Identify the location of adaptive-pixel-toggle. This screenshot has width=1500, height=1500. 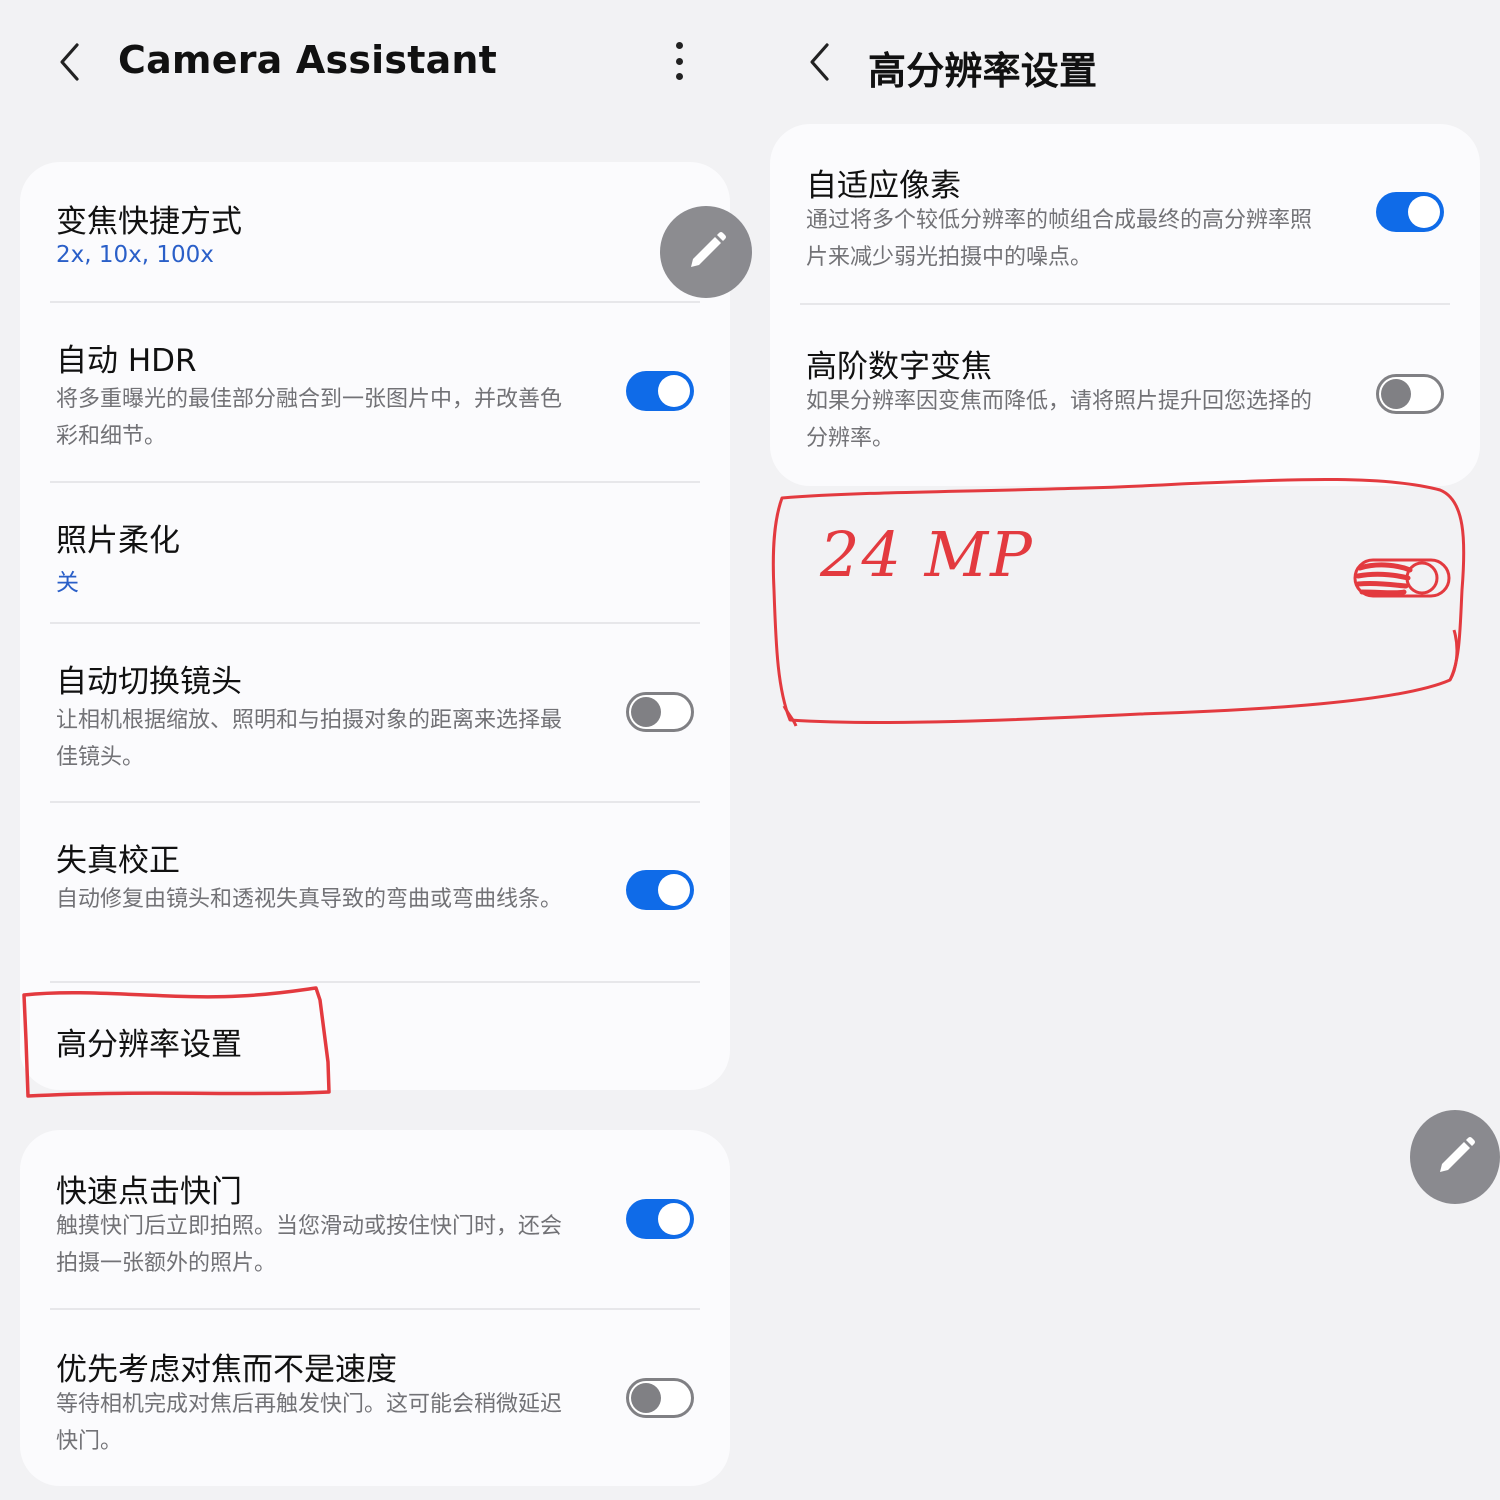
(1410, 212).